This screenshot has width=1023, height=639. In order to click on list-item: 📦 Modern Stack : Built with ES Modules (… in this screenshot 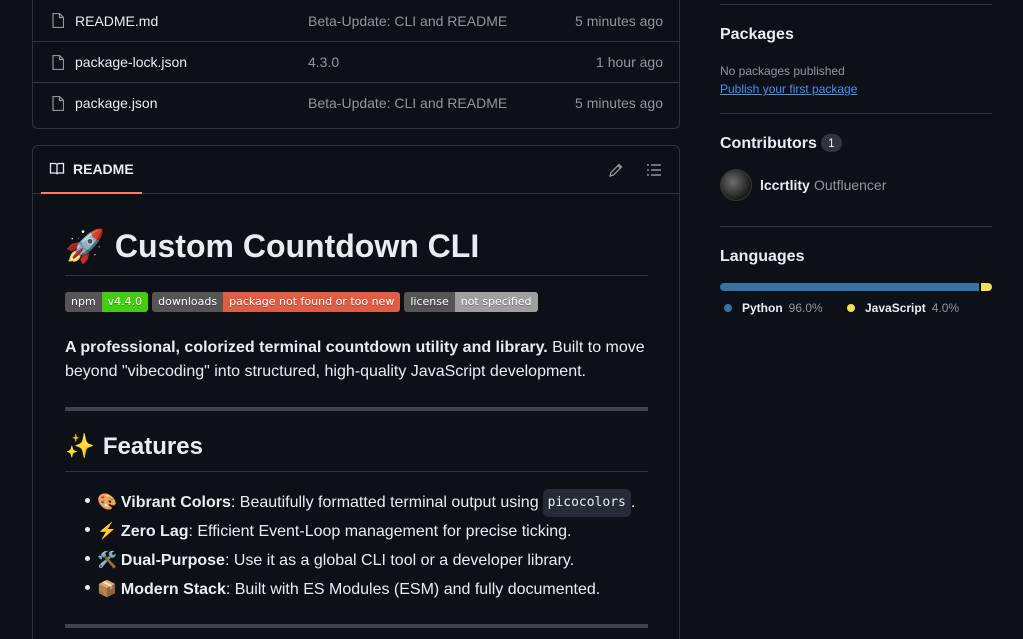, I will do `click(371, 589)`.